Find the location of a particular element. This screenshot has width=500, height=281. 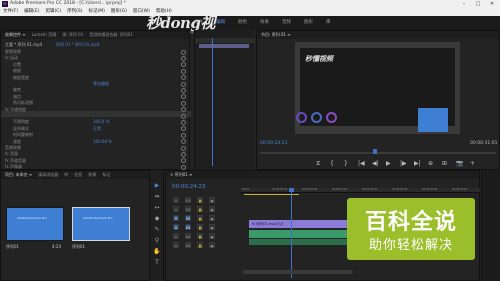

project-tab: 媒体浏览器 is located at coordinates (48, 175).